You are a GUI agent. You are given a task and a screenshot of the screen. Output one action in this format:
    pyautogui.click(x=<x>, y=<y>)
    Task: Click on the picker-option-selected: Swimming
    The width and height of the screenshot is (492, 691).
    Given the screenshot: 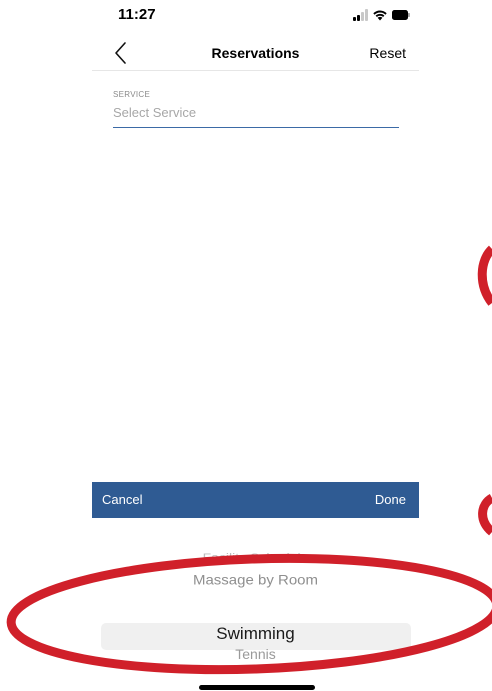 What is the action you would take?
    pyautogui.click(x=255, y=634)
    